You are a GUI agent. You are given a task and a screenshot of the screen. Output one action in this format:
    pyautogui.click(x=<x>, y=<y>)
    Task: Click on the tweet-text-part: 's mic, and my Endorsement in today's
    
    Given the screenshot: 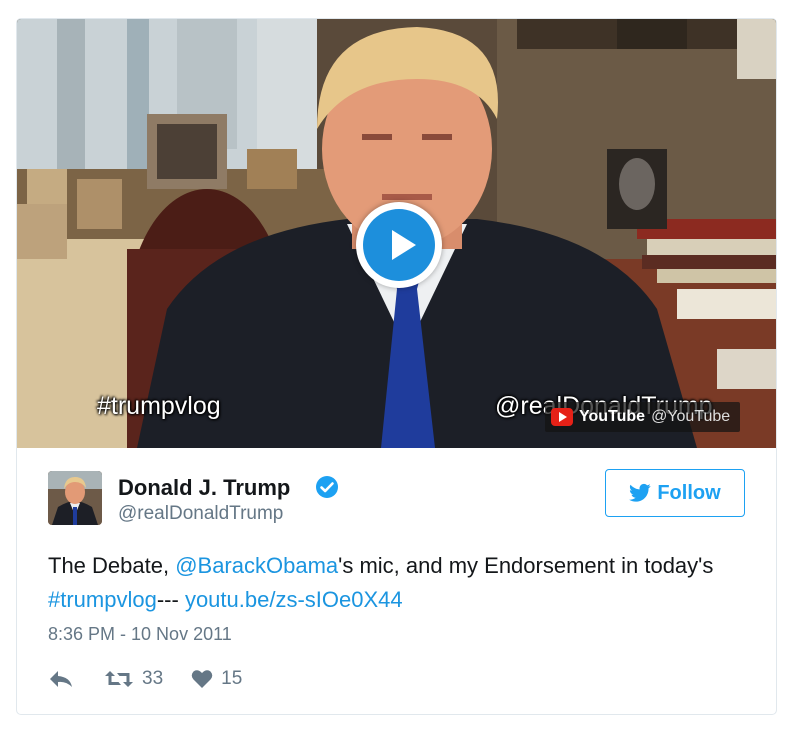 What is the action you would take?
    pyautogui.click(x=526, y=565)
    